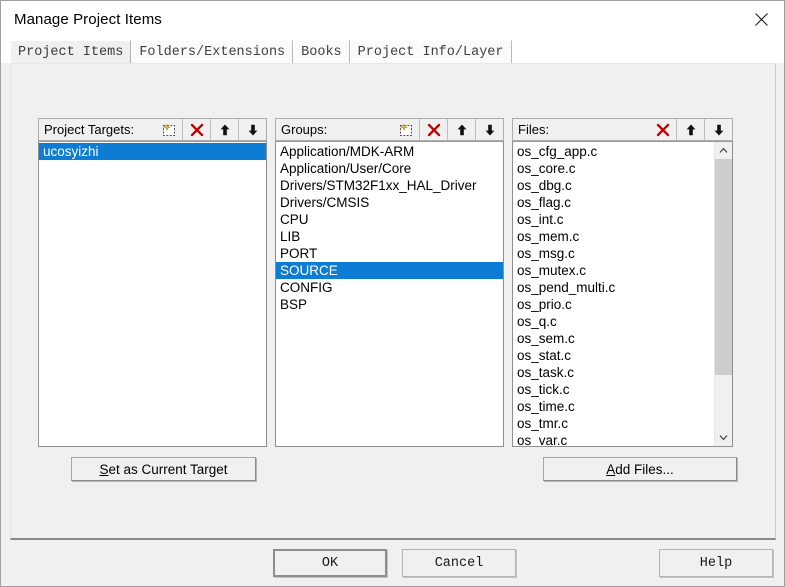 The height and width of the screenshot is (587, 785). I want to click on scroll-up-button, so click(723, 150).